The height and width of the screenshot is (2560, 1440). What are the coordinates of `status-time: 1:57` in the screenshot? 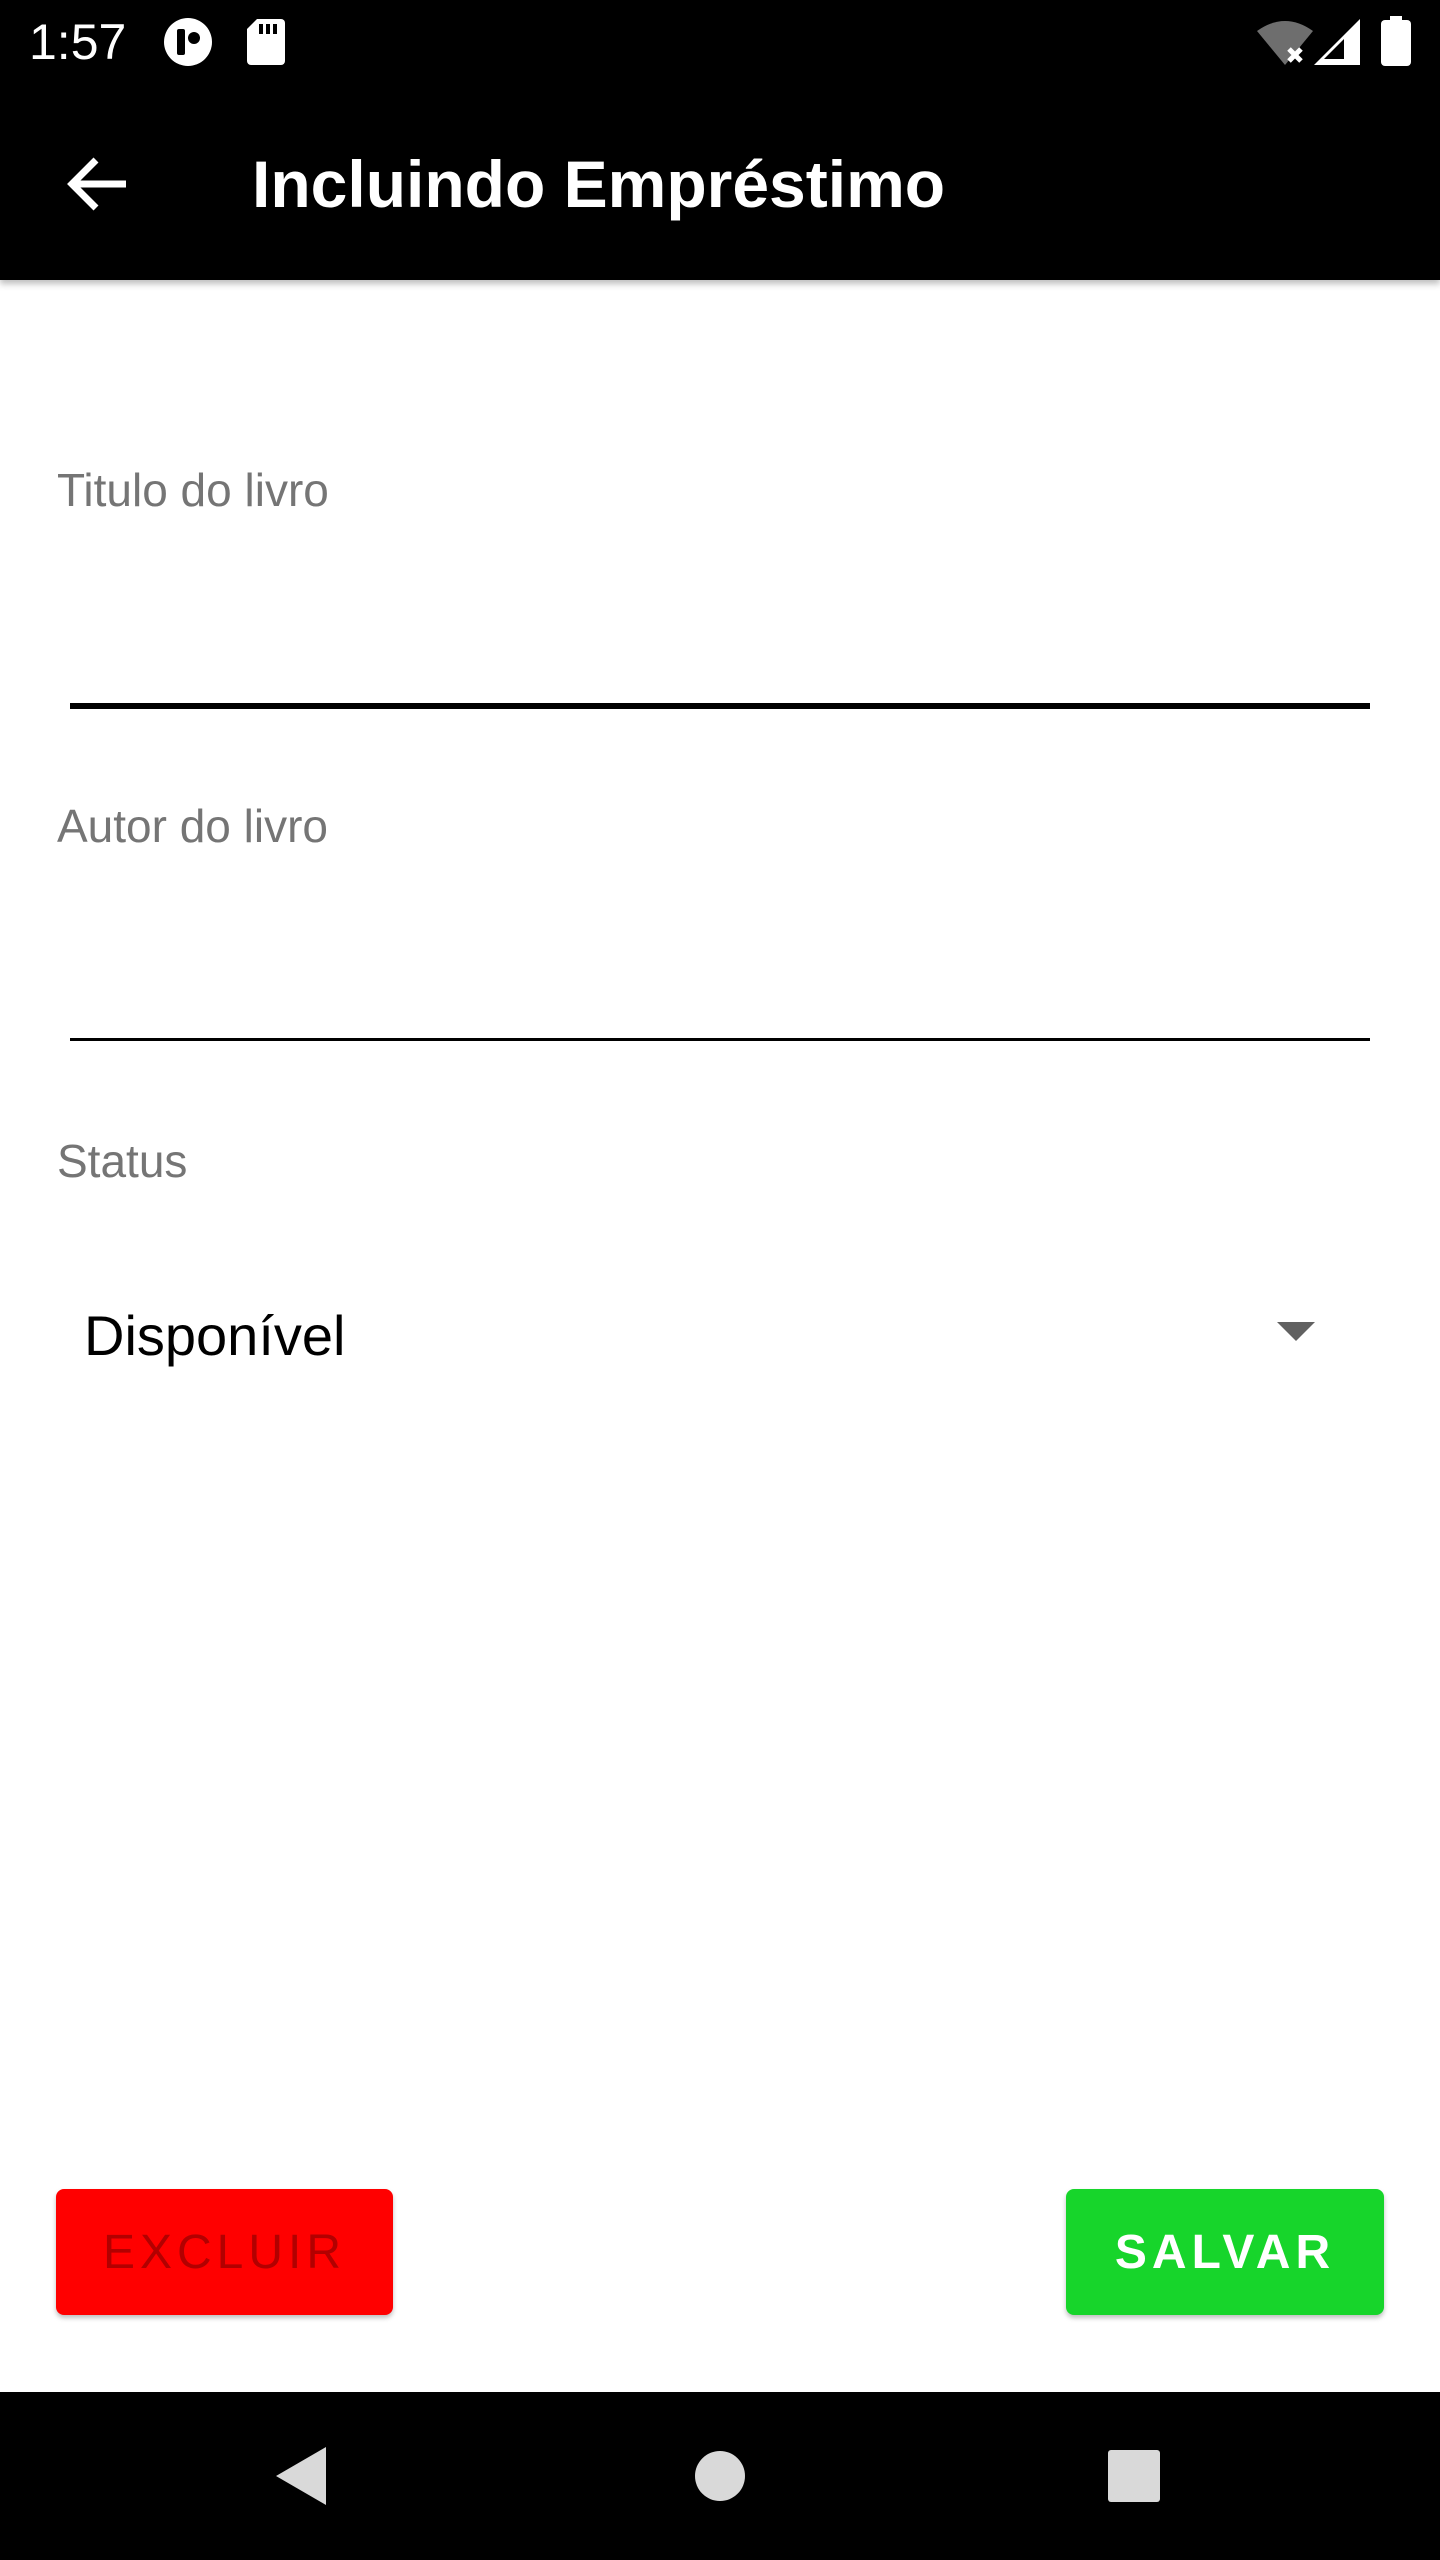 It's located at (78, 42).